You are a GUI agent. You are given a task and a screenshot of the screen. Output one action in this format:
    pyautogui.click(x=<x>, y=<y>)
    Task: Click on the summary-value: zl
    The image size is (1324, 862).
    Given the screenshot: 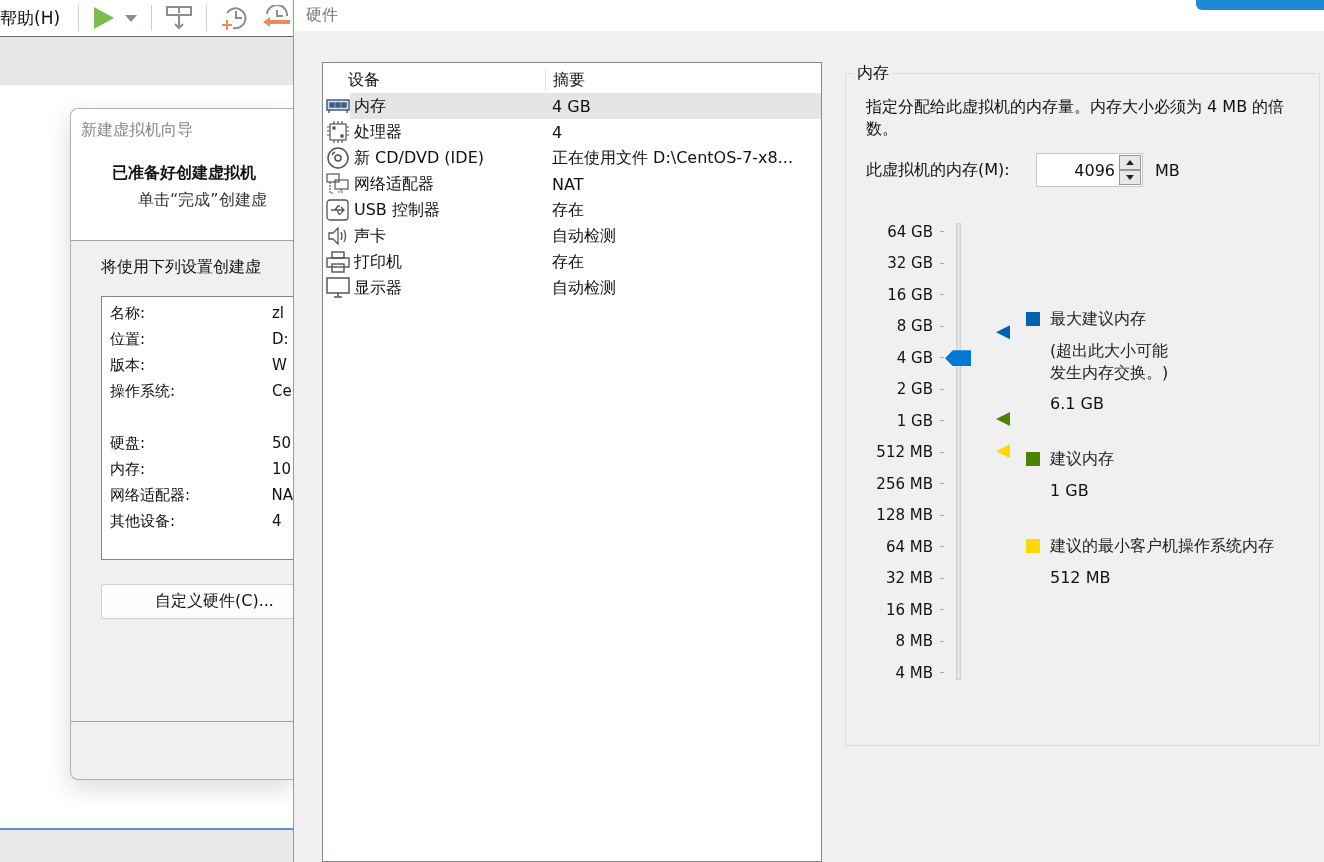 What is the action you would take?
    pyautogui.click(x=278, y=313)
    